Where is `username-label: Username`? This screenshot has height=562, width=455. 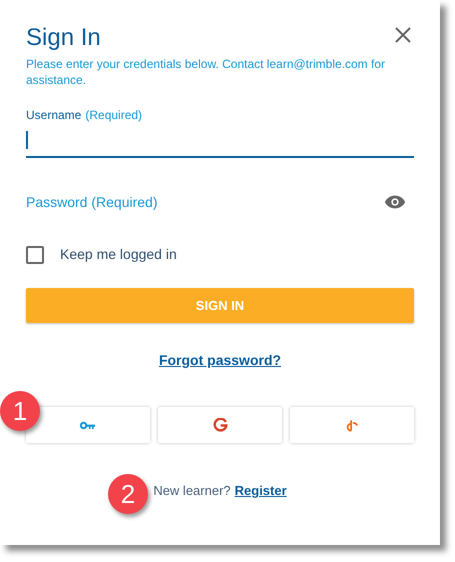
username-label: Username is located at coordinates (54, 115).